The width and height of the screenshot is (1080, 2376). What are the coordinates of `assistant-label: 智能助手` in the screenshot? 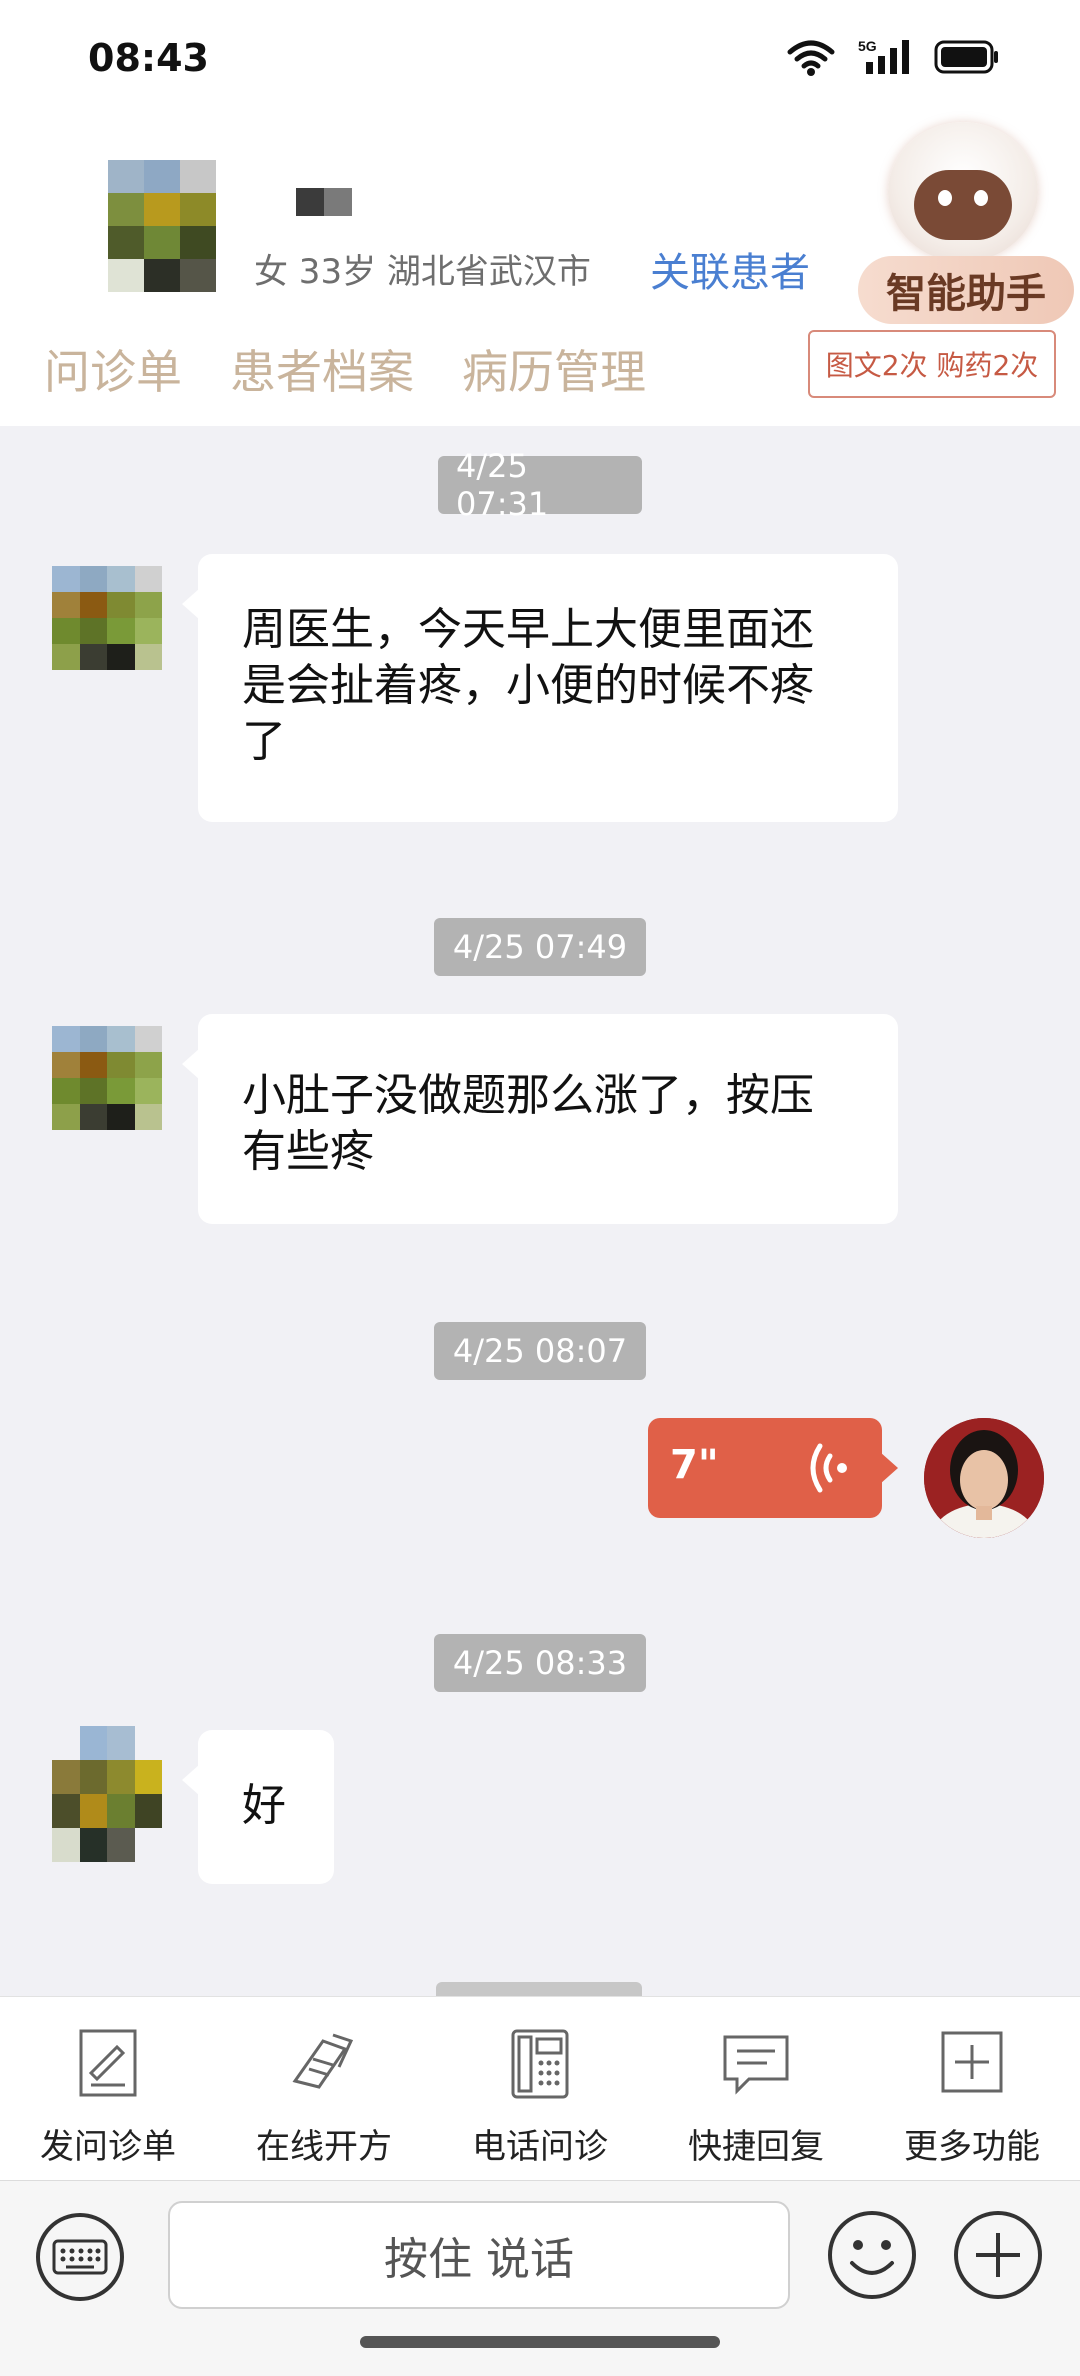 It's located at (966, 290).